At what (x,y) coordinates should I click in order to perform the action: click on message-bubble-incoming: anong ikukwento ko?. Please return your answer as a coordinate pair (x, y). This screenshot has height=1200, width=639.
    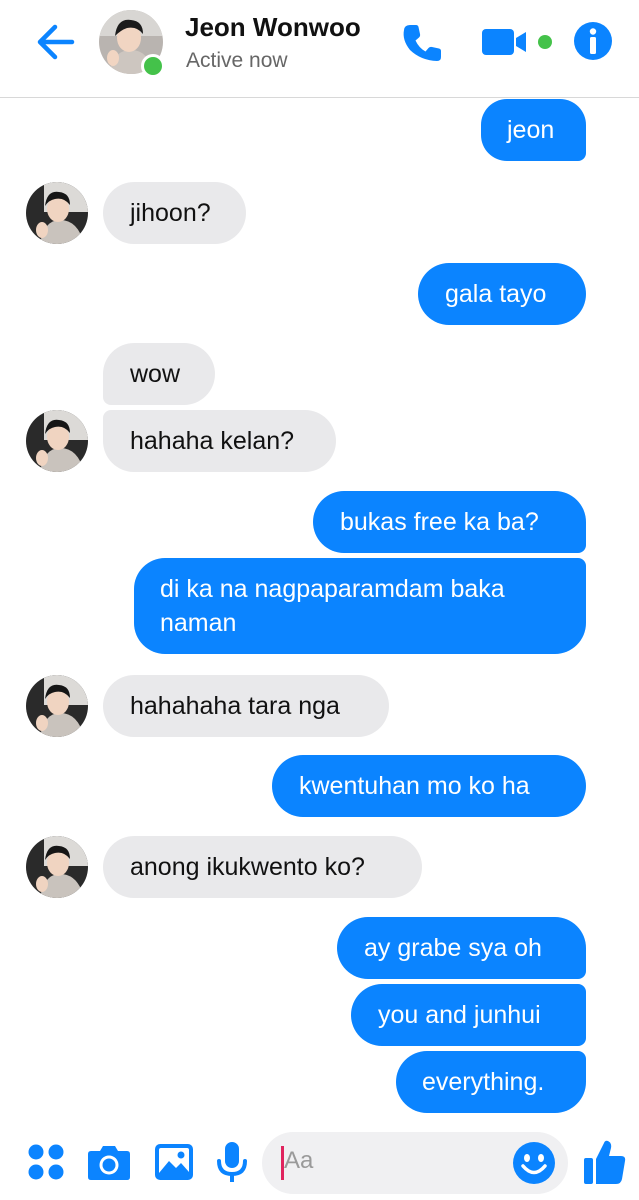
    Looking at the image, I should click on (262, 867).